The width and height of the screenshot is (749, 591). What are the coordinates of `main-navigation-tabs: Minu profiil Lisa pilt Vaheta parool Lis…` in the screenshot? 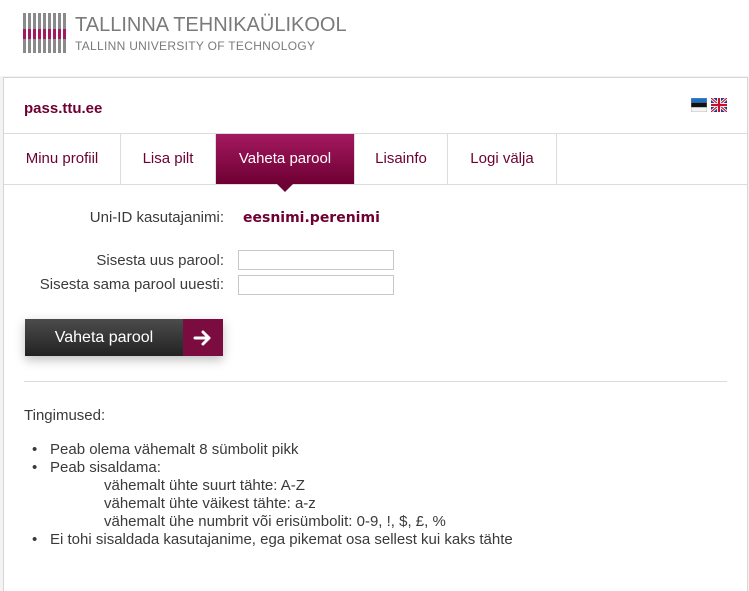 It's located at (375, 162).